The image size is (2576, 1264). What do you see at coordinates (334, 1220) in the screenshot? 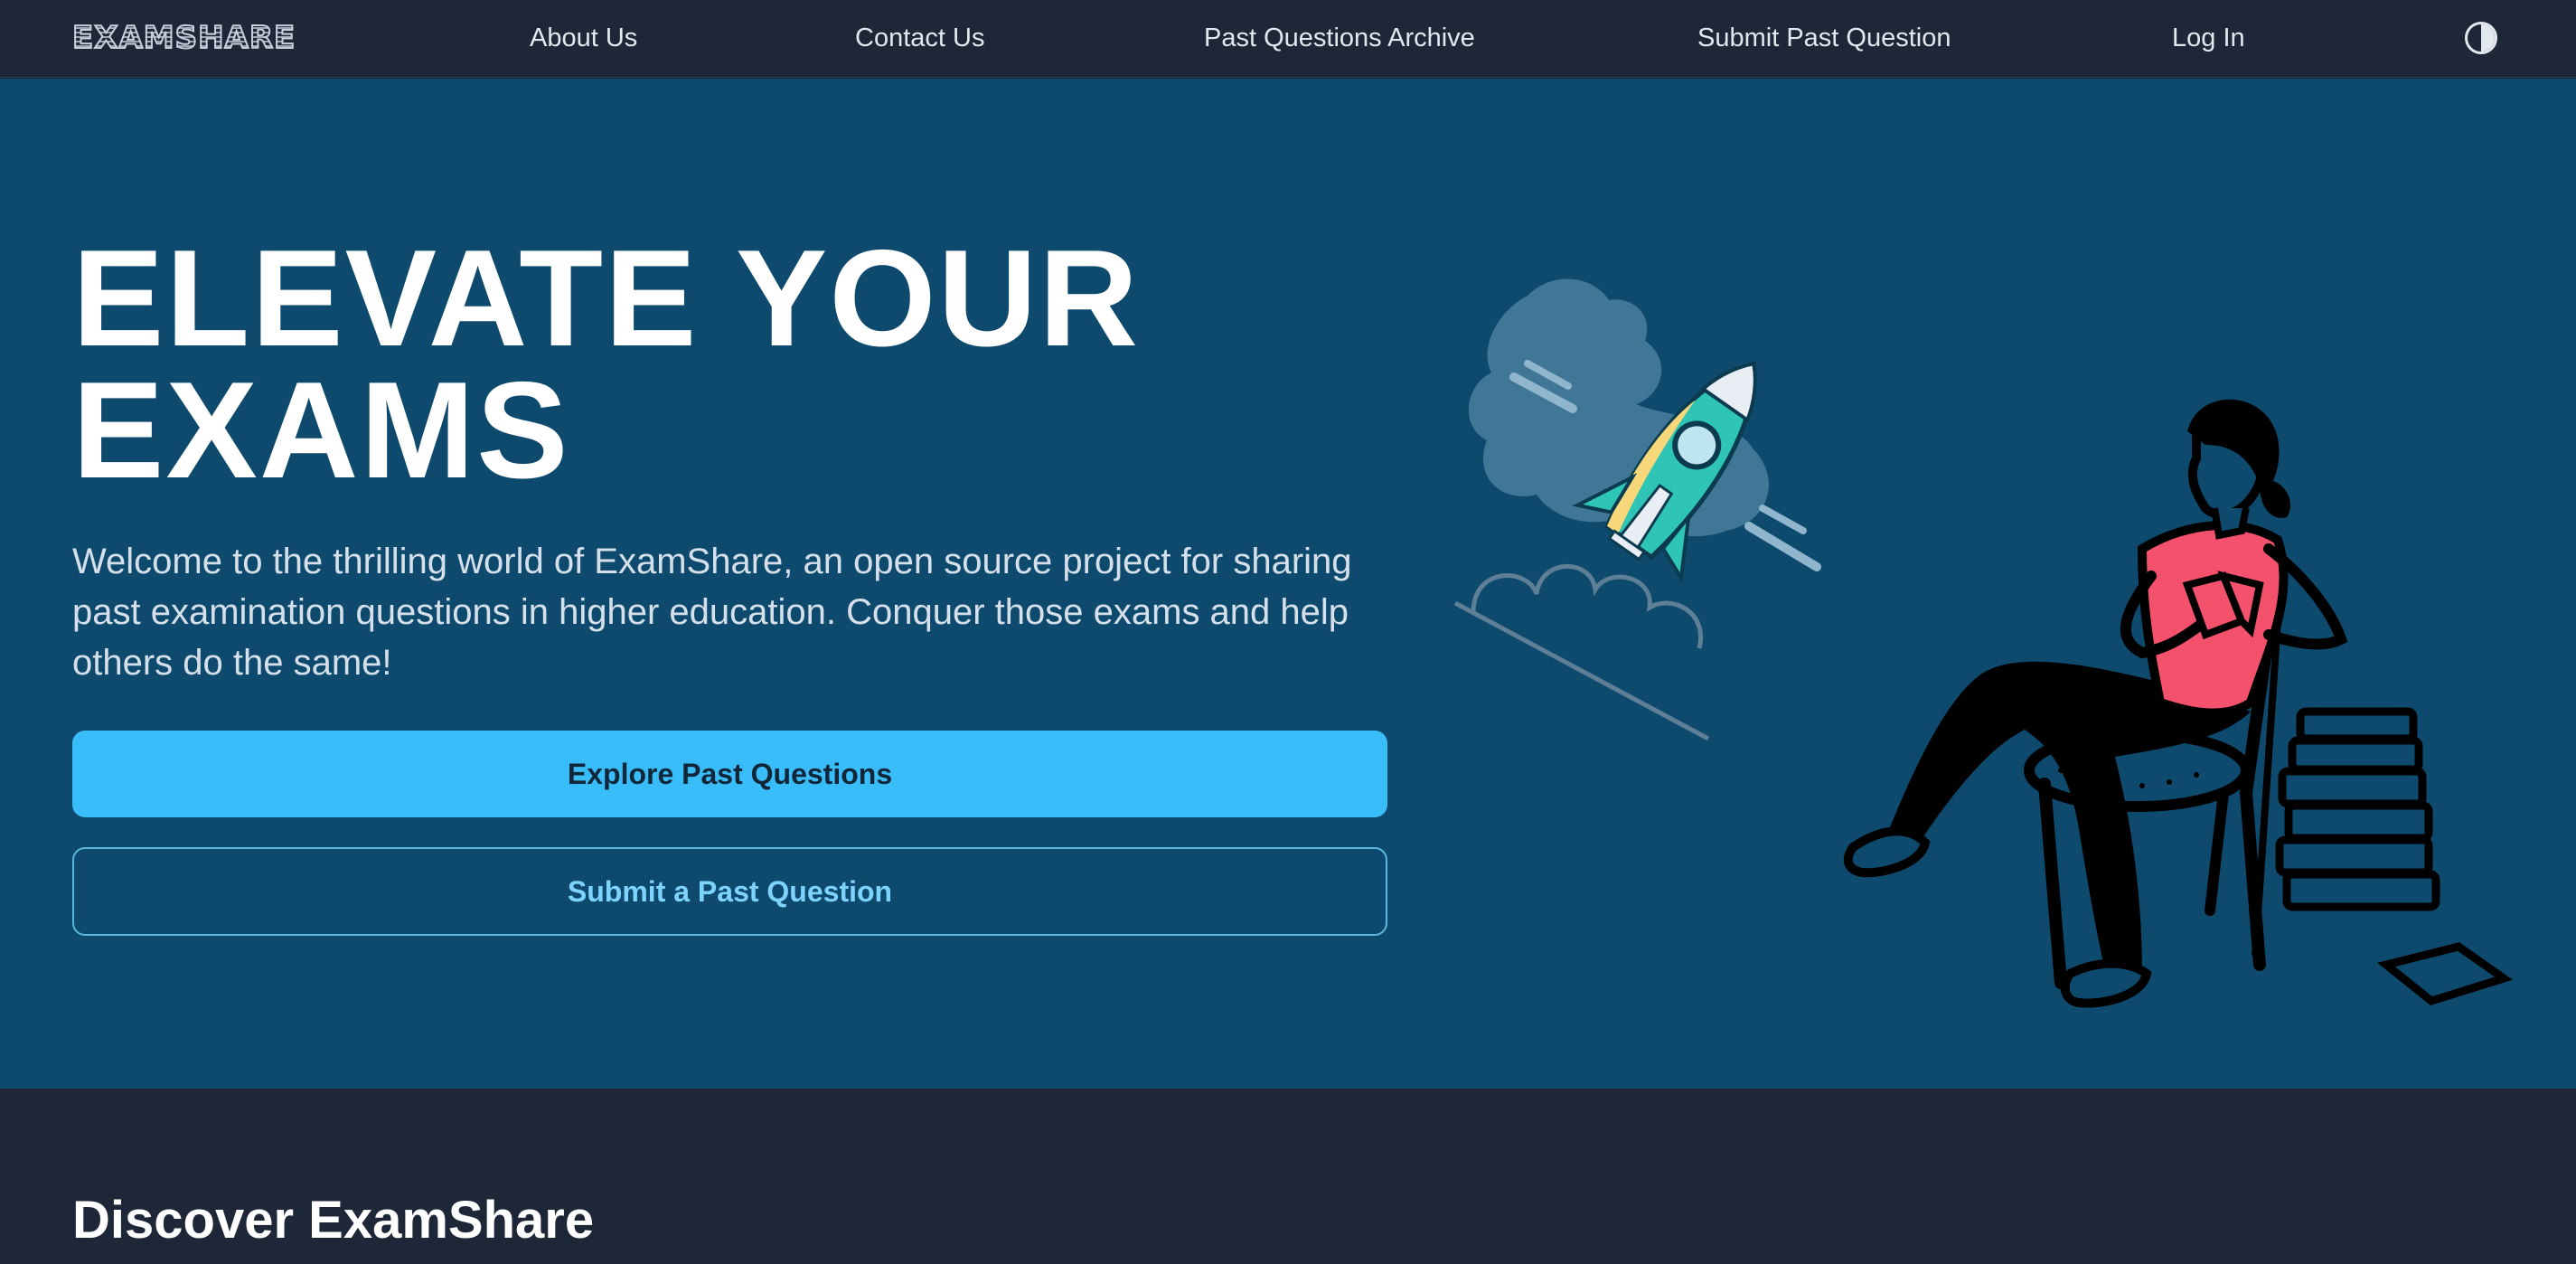
I see `discover-section-title: Discover ExamShare` at bounding box center [334, 1220].